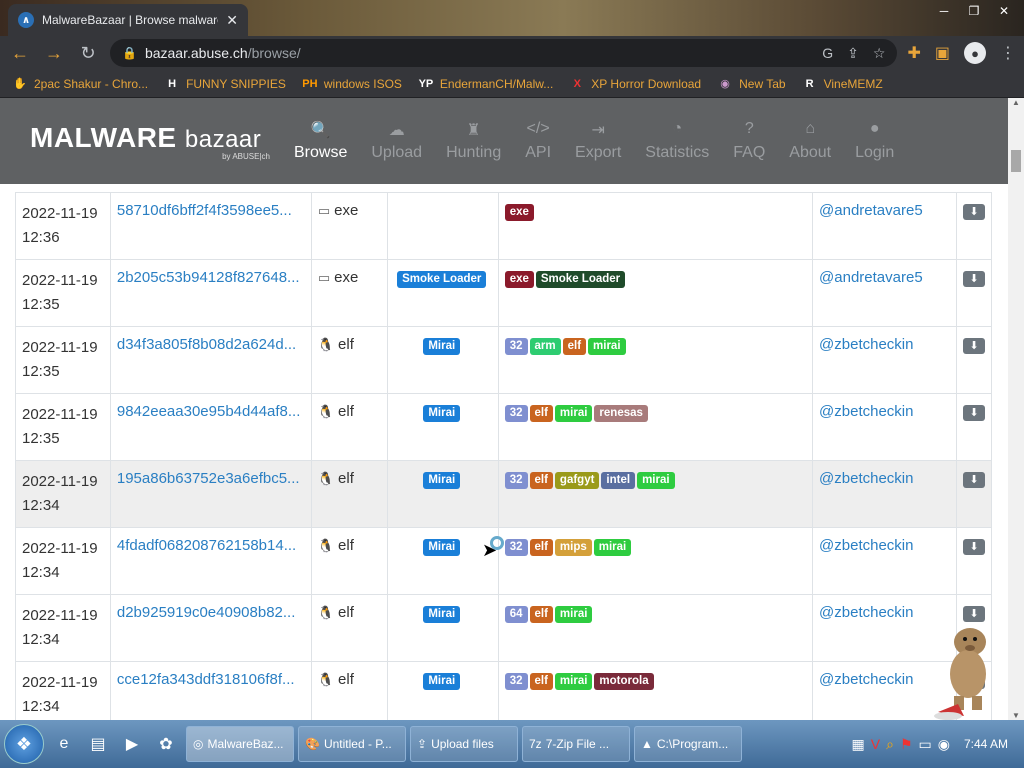 The height and width of the screenshot is (768, 1024). I want to click on tray-app-icon: ▦, so click(858, 744).